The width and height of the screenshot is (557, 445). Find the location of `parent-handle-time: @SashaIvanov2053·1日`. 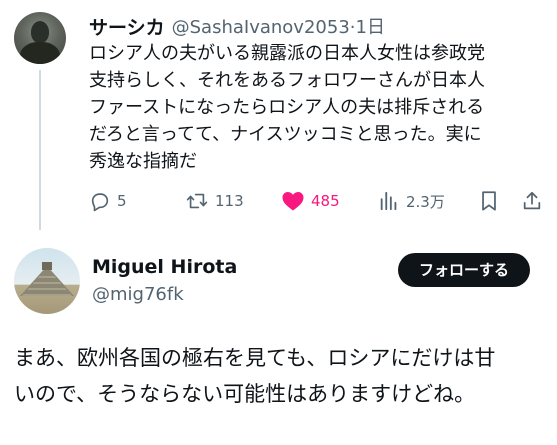

parent-handle-time: @SashaIvanov2053·1日 is located at coordinates (278, 26).